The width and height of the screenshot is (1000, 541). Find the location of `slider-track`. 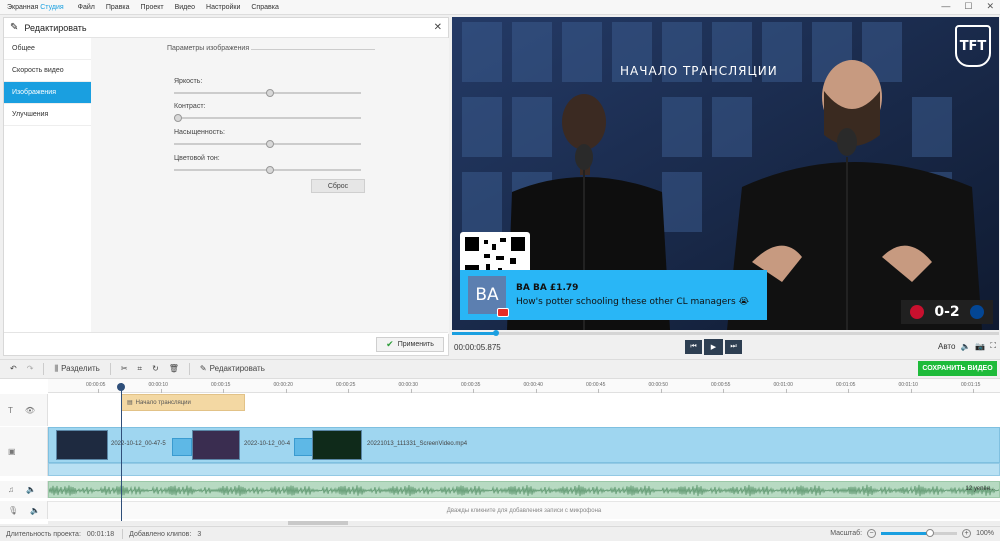

slider-track is located at coordinates (267, 118).